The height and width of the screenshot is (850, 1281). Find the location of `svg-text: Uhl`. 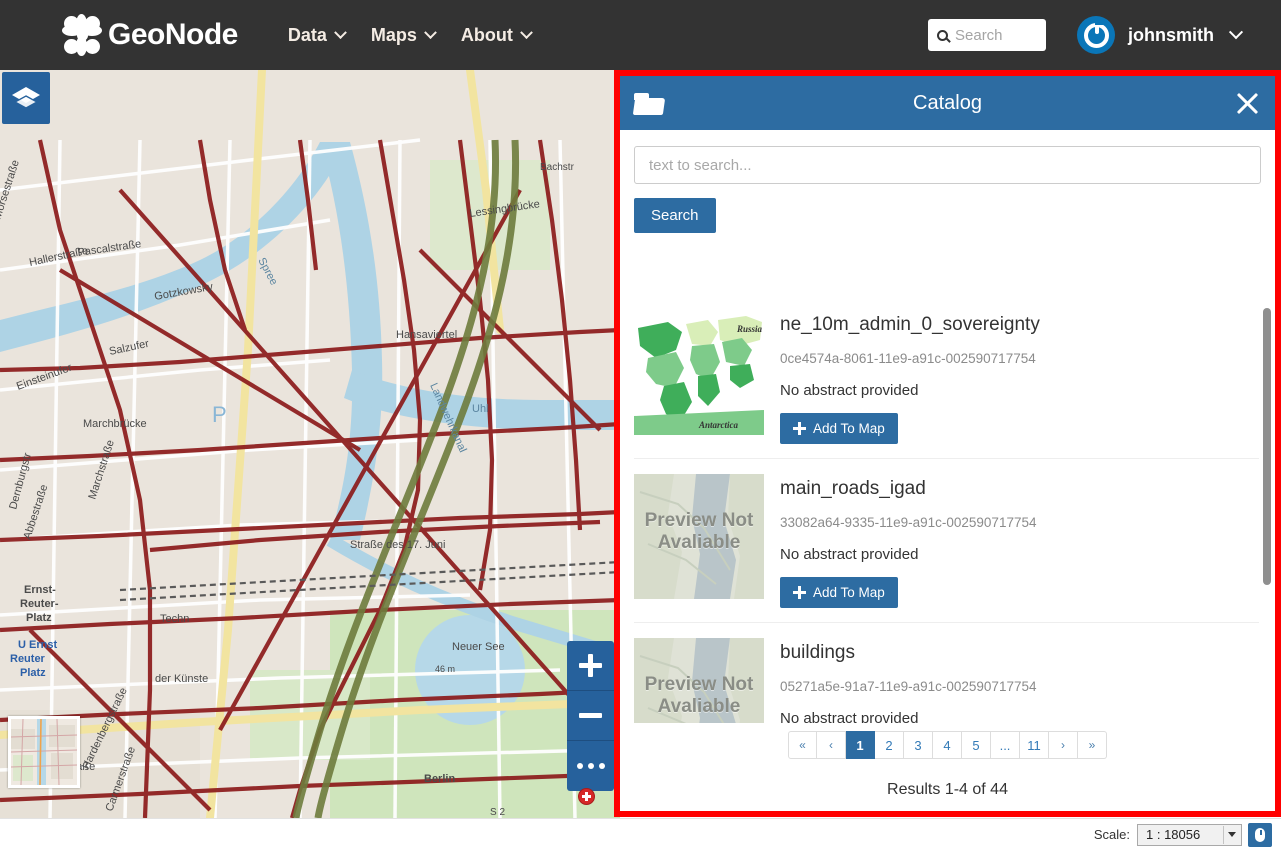

svg-text: Uhl is located at coordinates (480, 409).